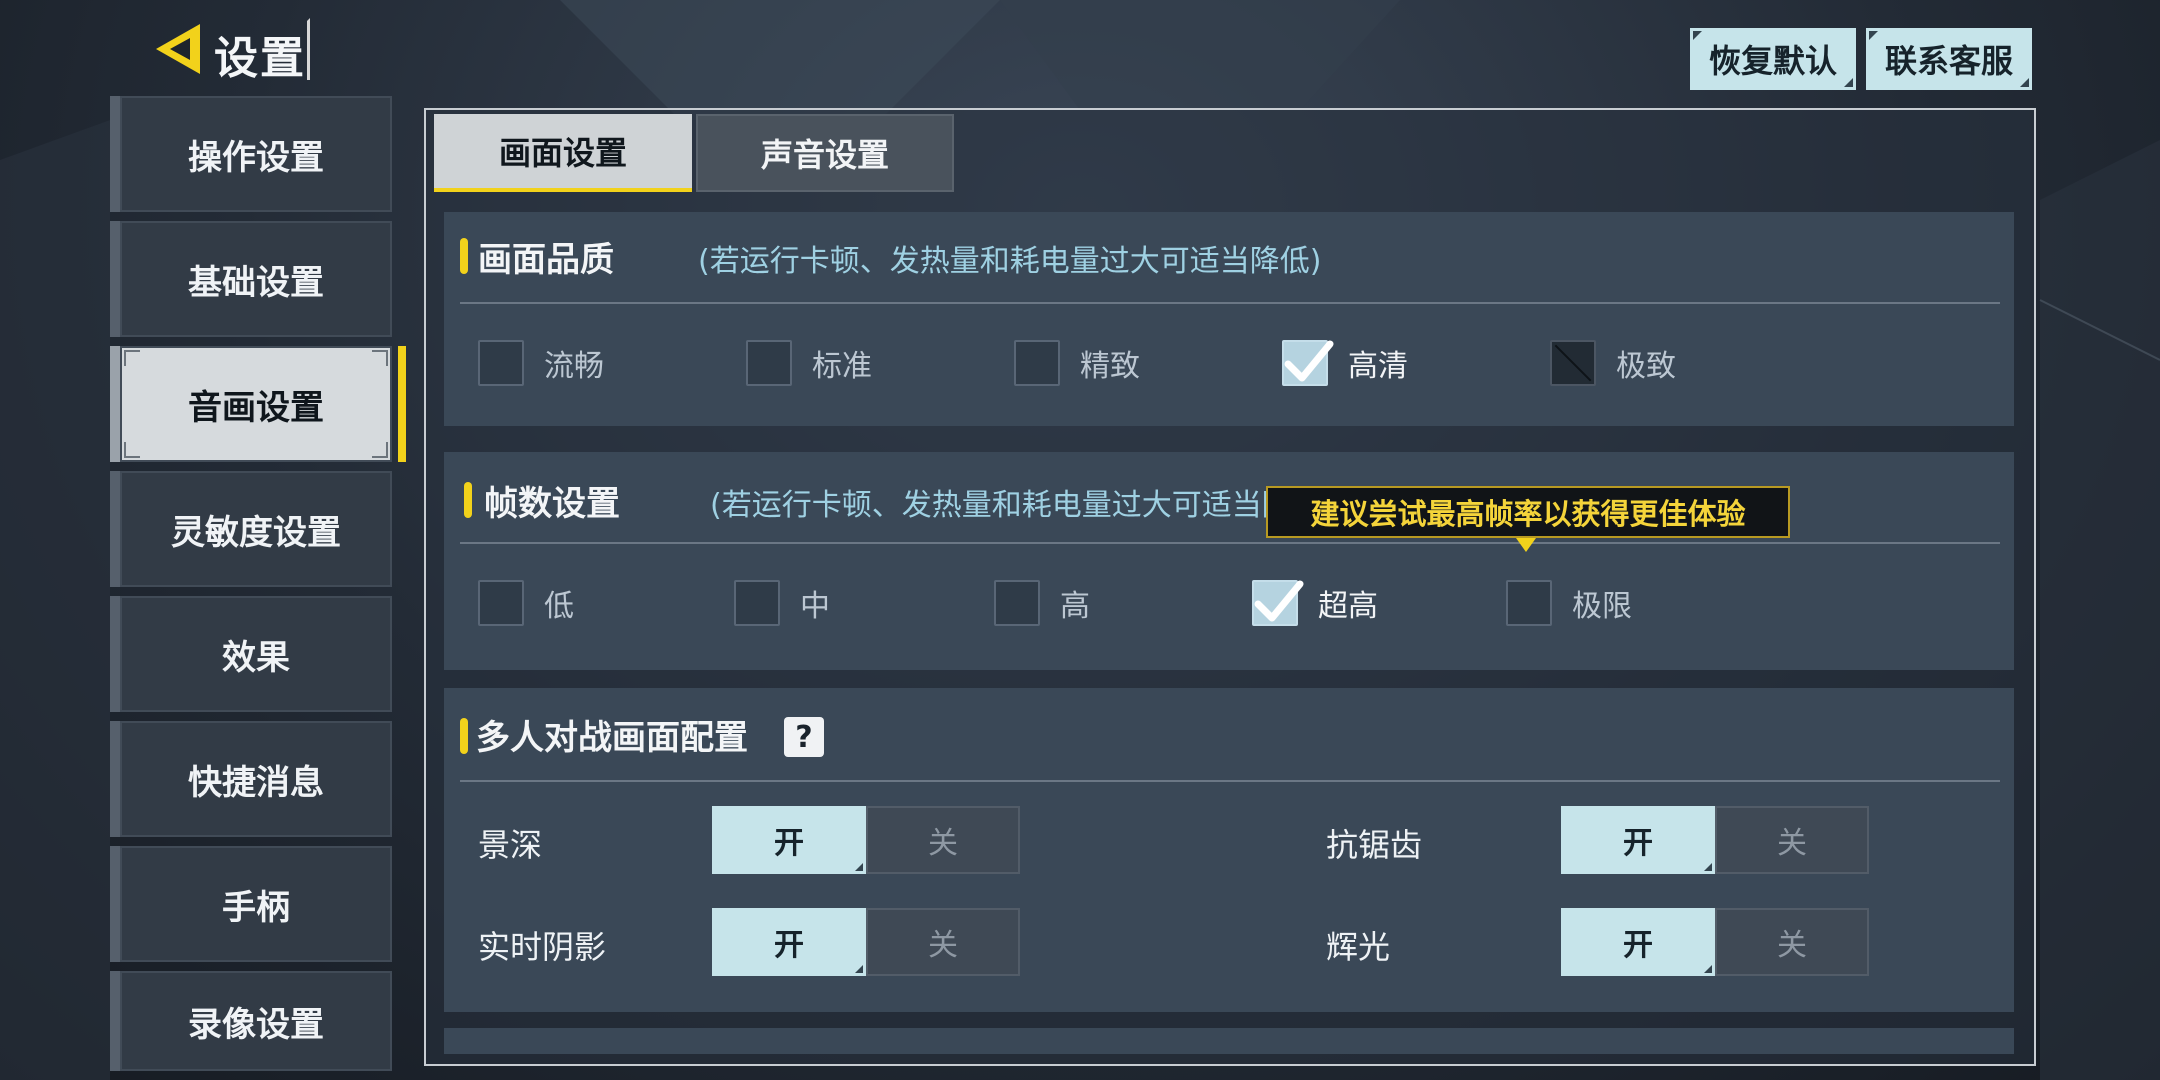  Describe the element at coordinates (1348, 606) in the screenshot. I see `option-label: 超高` at that location.